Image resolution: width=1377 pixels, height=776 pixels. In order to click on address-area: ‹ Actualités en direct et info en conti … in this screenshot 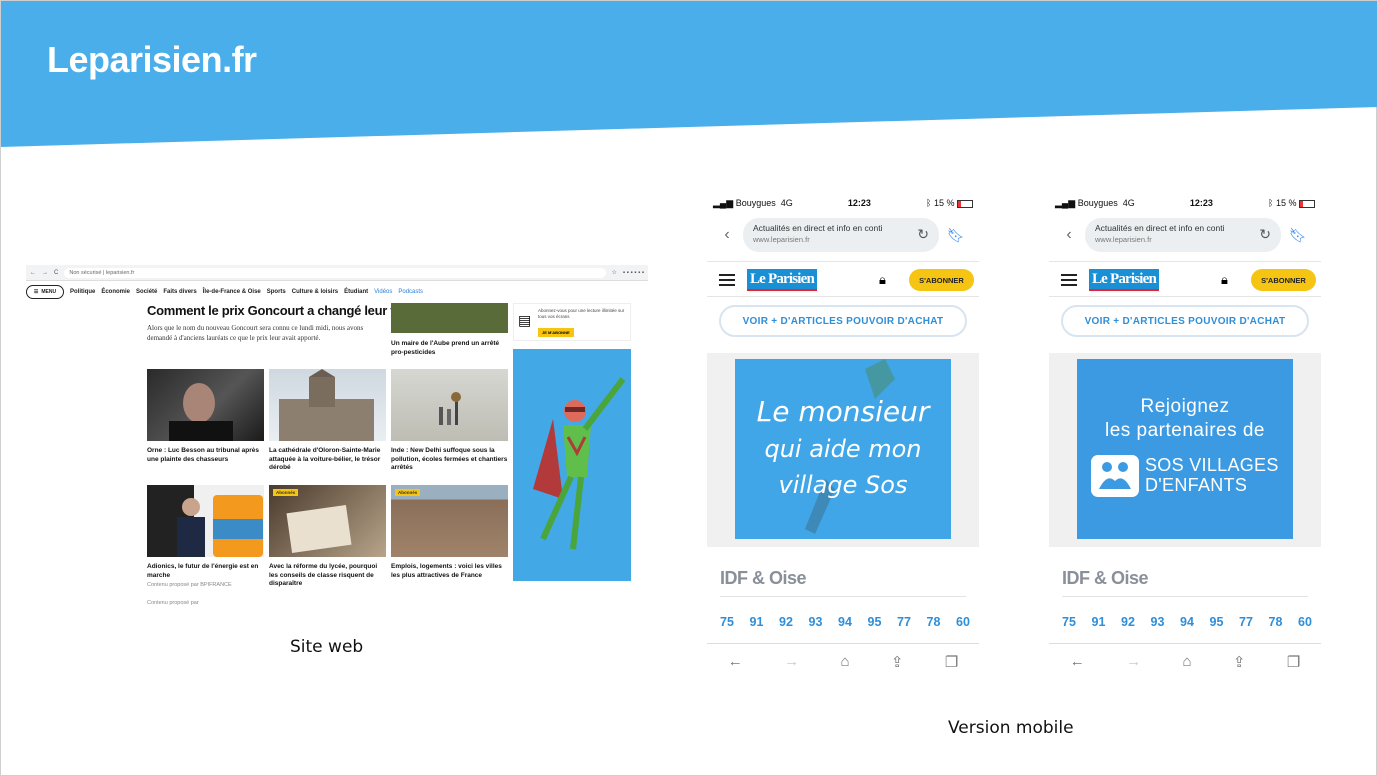, I will do `click(843, 235)`.